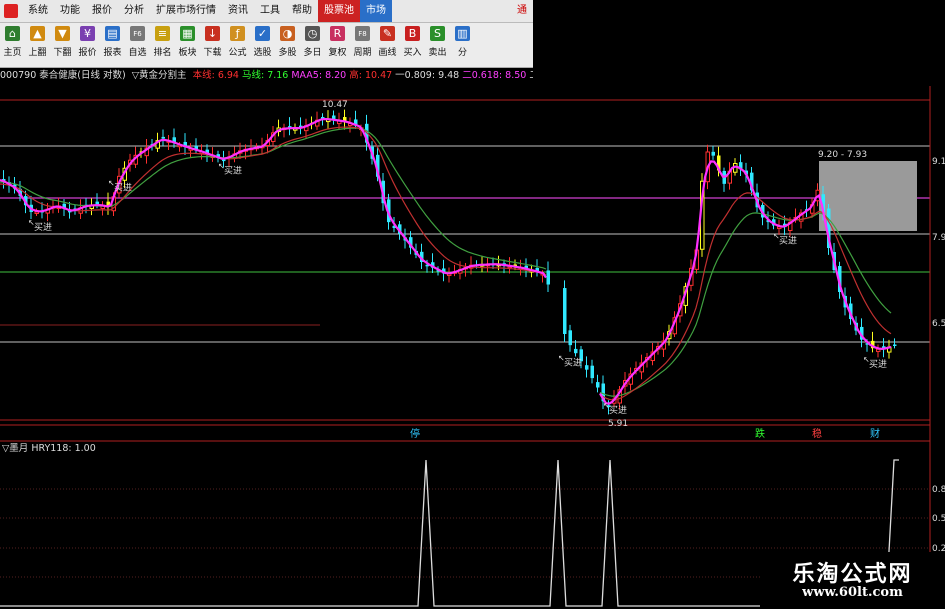  I want to click on toolbar-button-2: ▼ 下翻, so click(62, 45).